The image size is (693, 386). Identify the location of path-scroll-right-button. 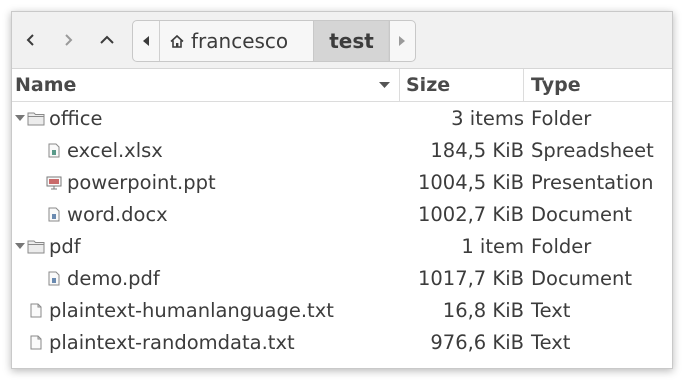
(401, 41).